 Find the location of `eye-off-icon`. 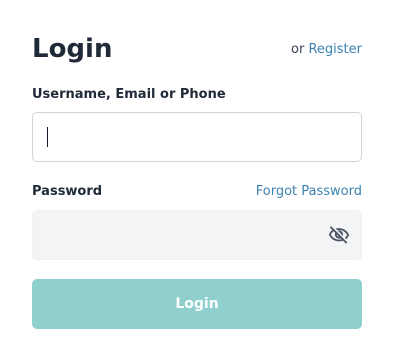

eye-off-icon is located at coordinates (339, 235).